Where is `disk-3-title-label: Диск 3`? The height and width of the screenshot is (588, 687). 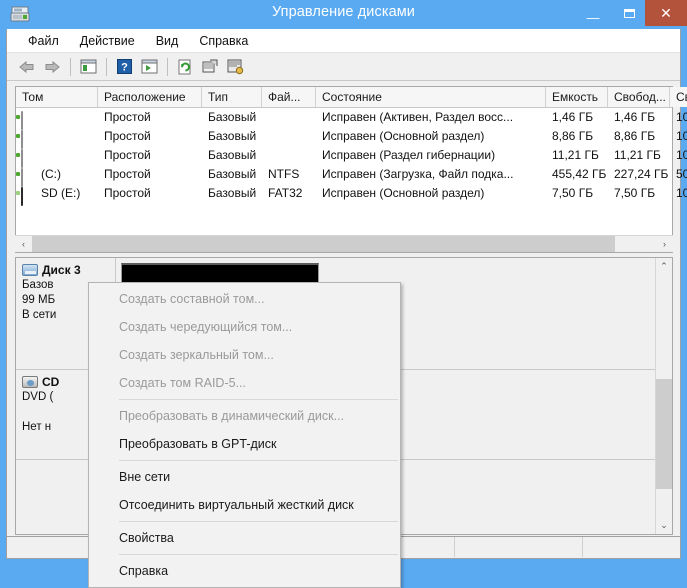
disk-3-title-label: Диск 3 is located at coordinates (61, 270).